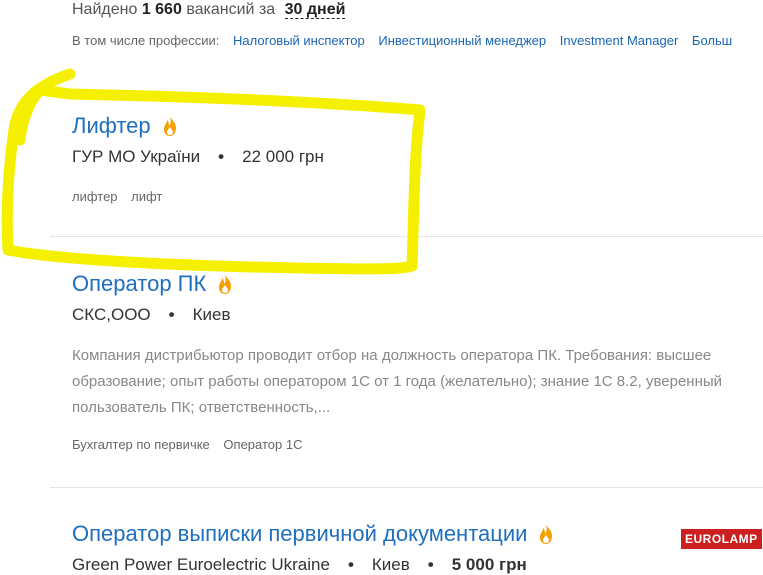 The height and width of the screenshot is (575, 763). Describe the element at coordinates (139, 284) in the screenshot. I see `vacancy-title-link: Оператор ПК` at that location.